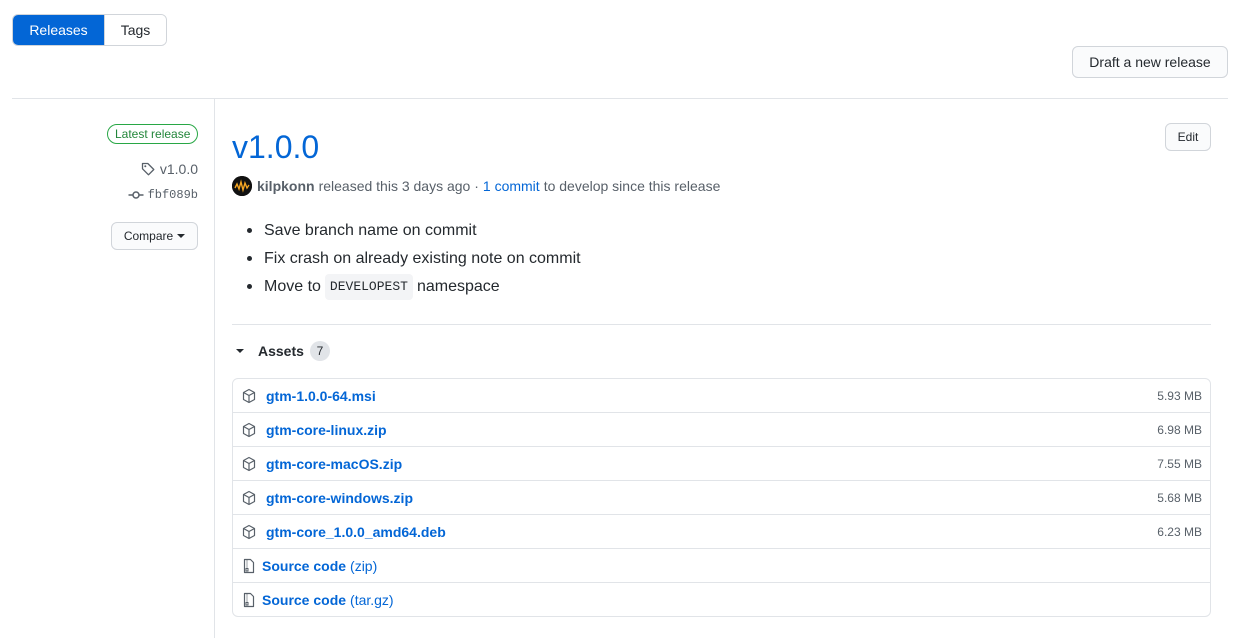 This screenshot has height=638, width=1252. I want to click on list-item: Save branch name on commit, so click(414, 235).